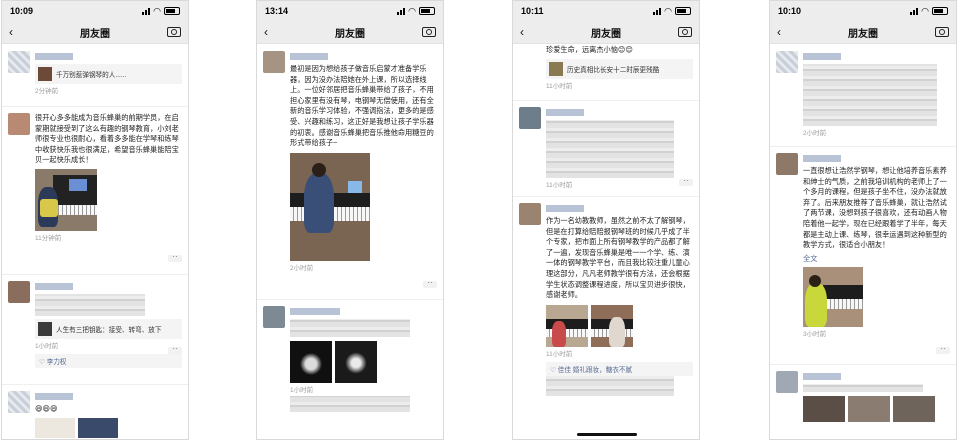 This screenshot has width=974, height=440. What do you see at coordinates (95, 412) in the screenshot?
I see `moment-post: 😄😄😄` at bounding box center [95, 412].